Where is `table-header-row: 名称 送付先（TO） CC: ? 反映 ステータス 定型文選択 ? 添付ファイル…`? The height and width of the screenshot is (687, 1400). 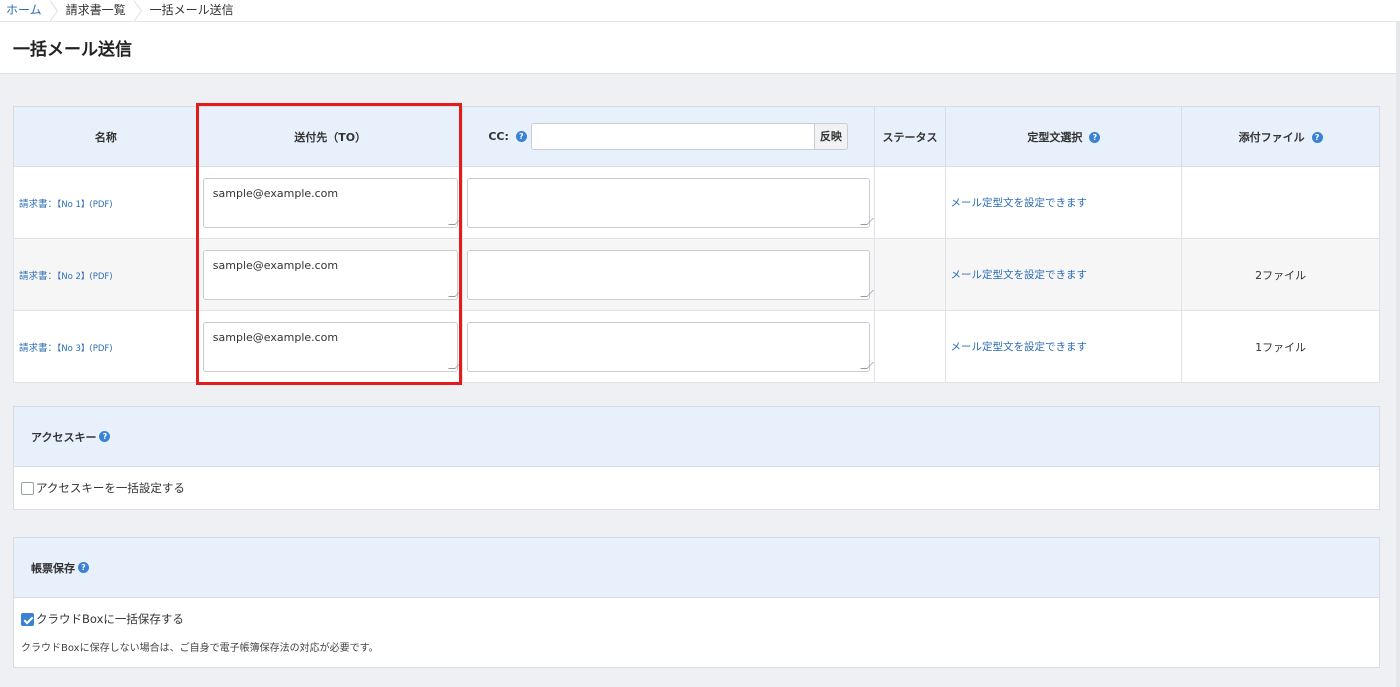
table-header-row: 名称 送付先（TO） CC: ? 反映 ステータス 定型文選択 ? 添付ファイル… is located at coordinates (696, 136).